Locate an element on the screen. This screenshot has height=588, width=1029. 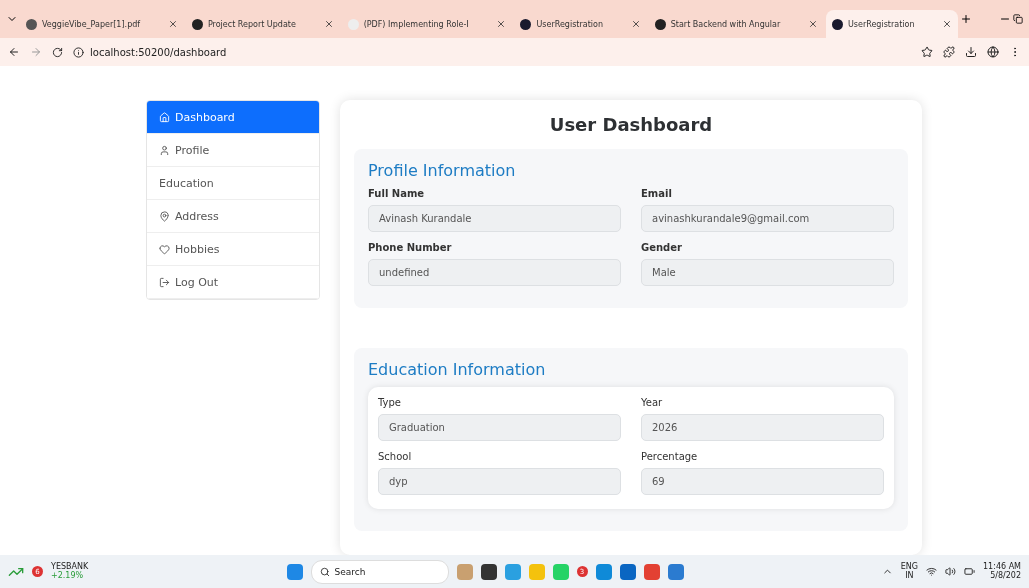
section-heading: Profile Information is located at coordinates (442, 170).